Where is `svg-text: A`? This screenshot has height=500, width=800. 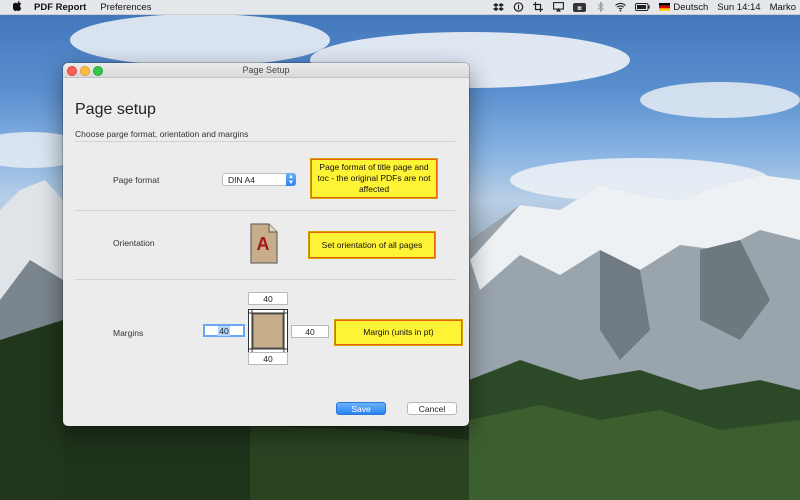 svg-text: A is located at coordinates (263, 244).